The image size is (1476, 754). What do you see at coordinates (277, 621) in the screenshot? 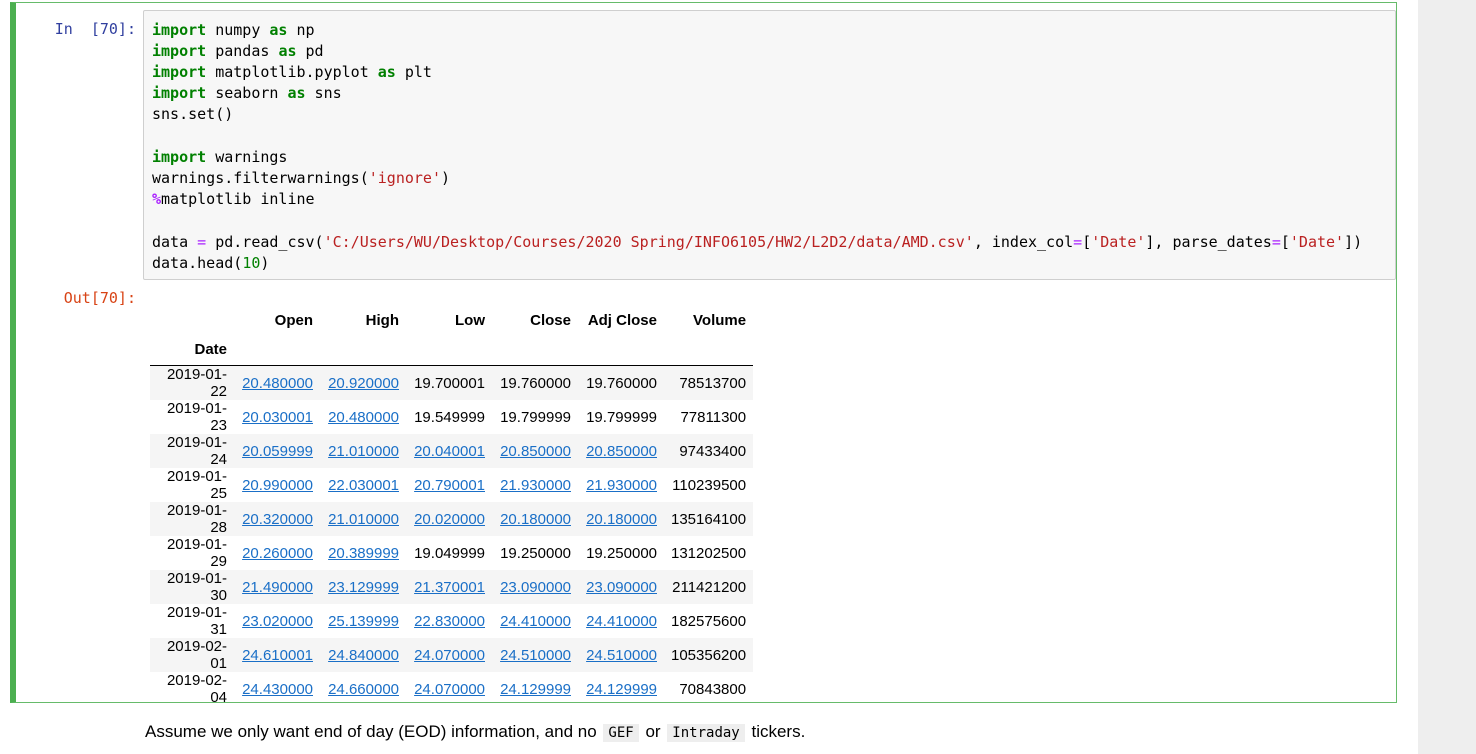
I see `table-cell-link: 23.020000` at bounding box center [277, 621].